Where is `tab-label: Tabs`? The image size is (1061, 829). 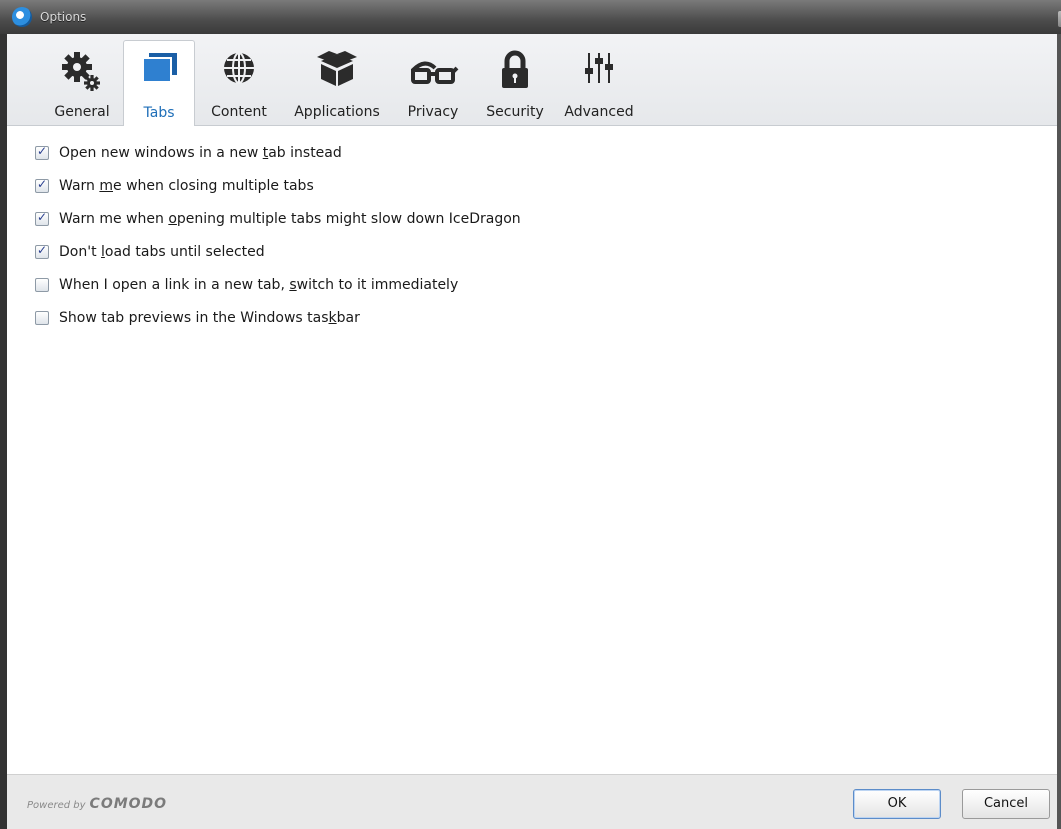 tab-label: Tabs is located at coordinates (159, 113).